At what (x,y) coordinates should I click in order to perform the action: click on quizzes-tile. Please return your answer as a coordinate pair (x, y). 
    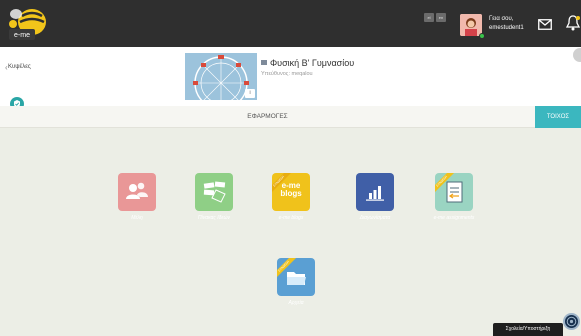
    Looking at the image, I should click on (375, 192).